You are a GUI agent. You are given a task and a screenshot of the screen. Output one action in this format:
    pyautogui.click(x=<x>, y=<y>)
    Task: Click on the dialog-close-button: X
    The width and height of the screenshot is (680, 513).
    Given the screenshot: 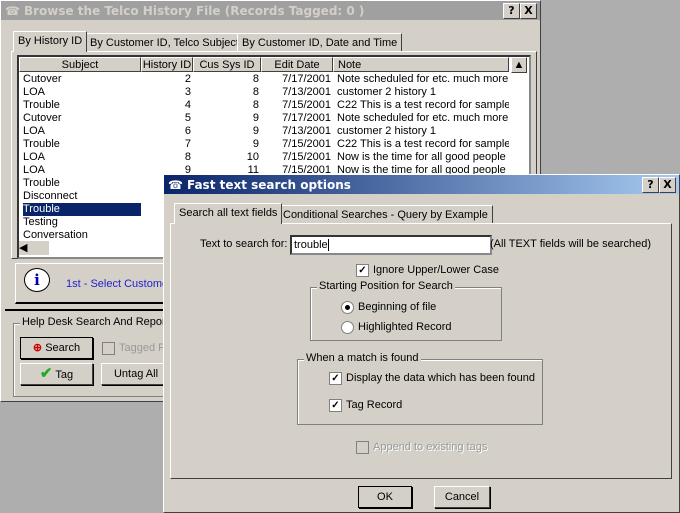 What is the action you would take?
    pyautogui.click(x=667, y=185)
    